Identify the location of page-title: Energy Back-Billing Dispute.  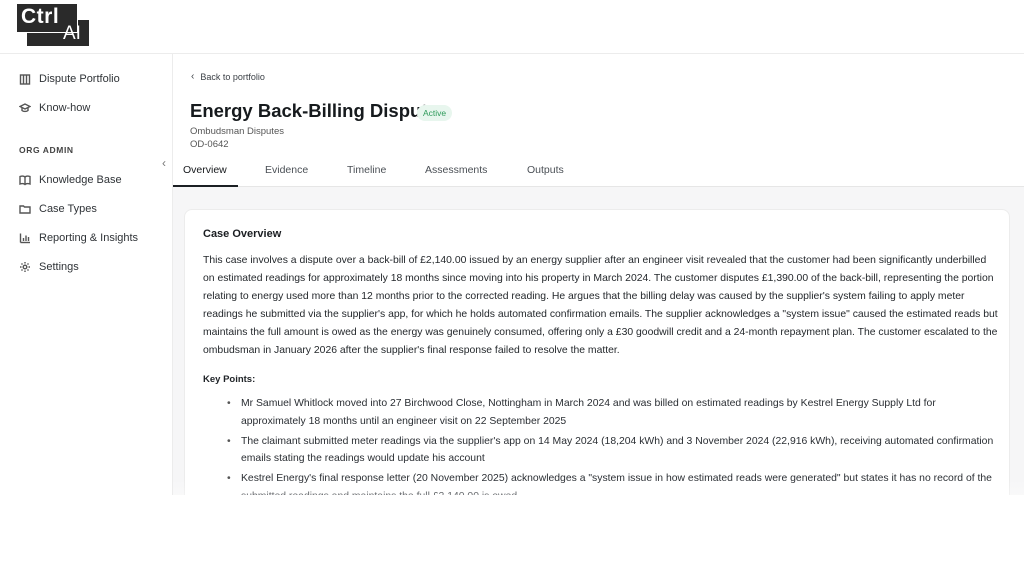
(314, 110).